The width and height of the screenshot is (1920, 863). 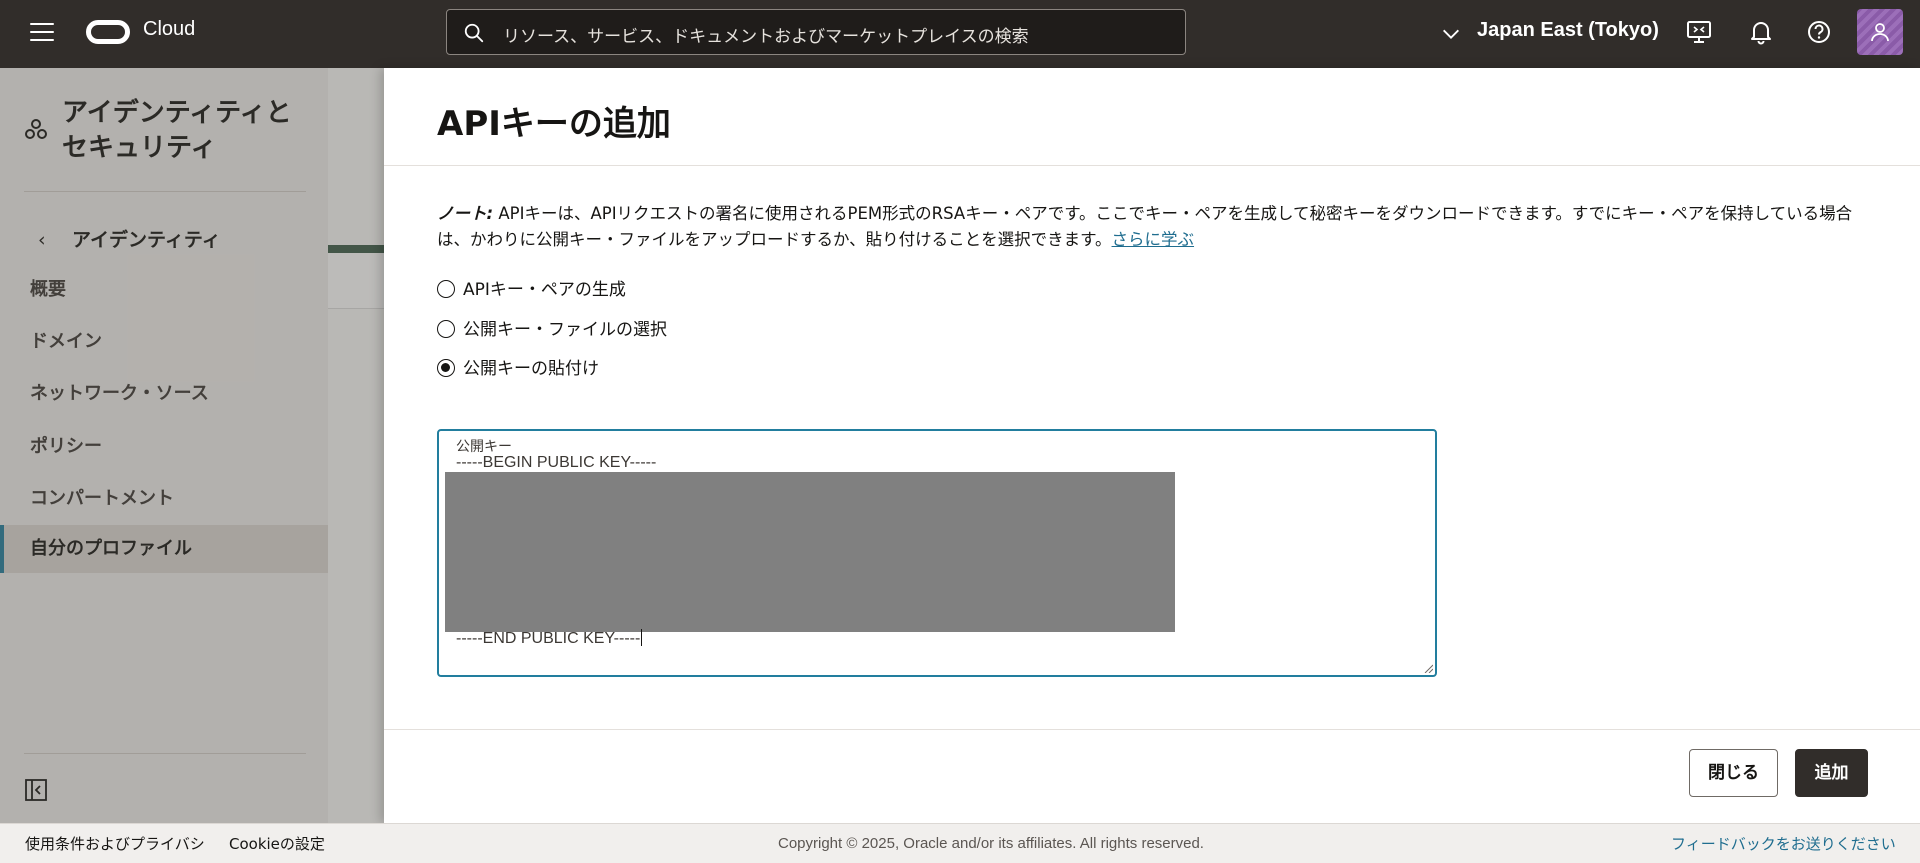 What do you see at coordinates (1451, 34) in the screenshot?
I see `chevron-down-icon` at bounding box center [1451, 34].